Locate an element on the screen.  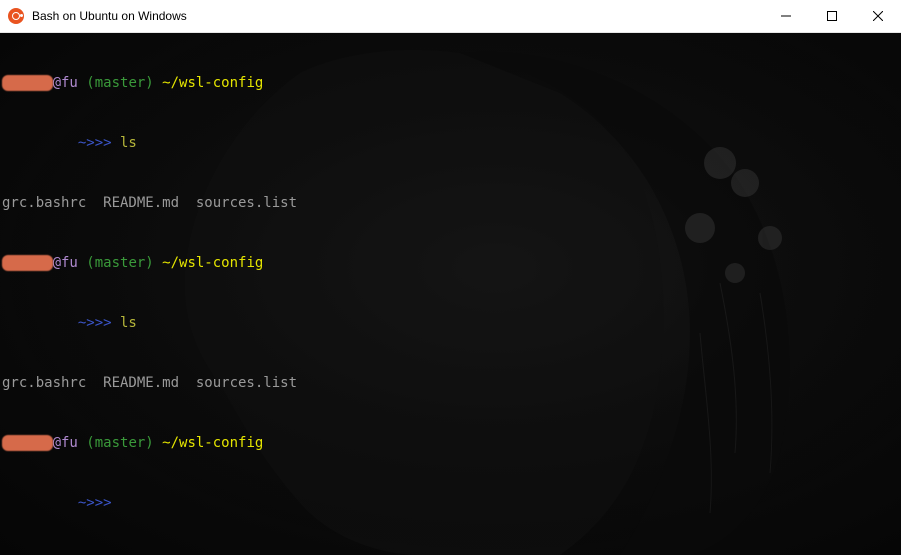
title-bar: Bash on Ubuntu on Windows is located at coordinates (450, 16).